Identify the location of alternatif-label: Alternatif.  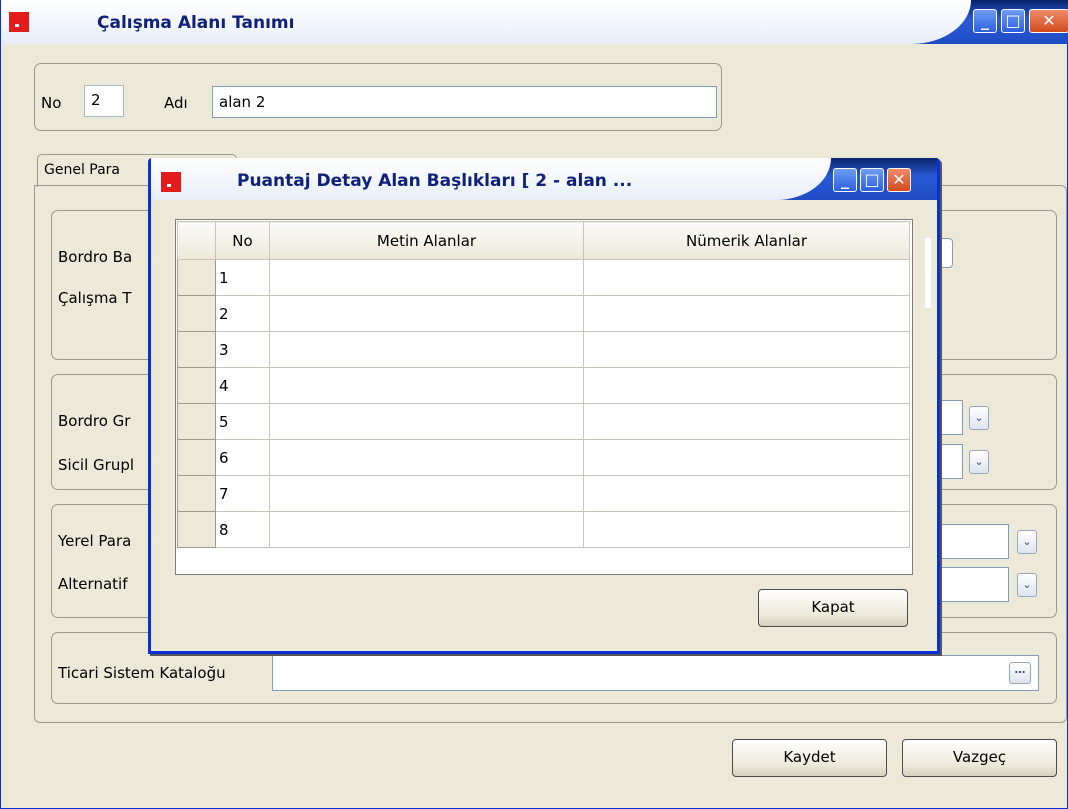
(93, 584).